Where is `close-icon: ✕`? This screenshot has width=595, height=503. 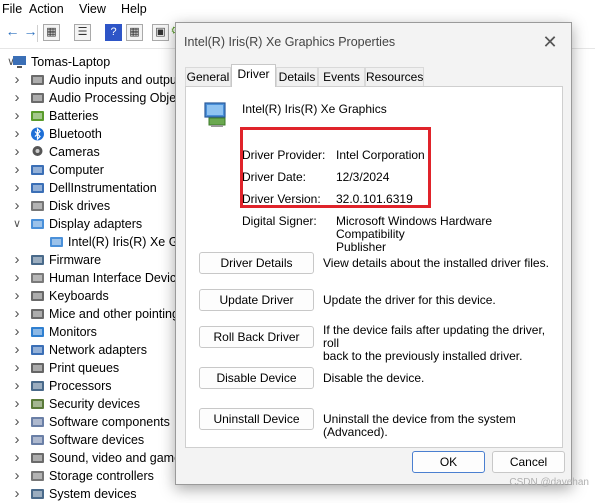
close-icon: ✕ is located at coordinates (550, 42).